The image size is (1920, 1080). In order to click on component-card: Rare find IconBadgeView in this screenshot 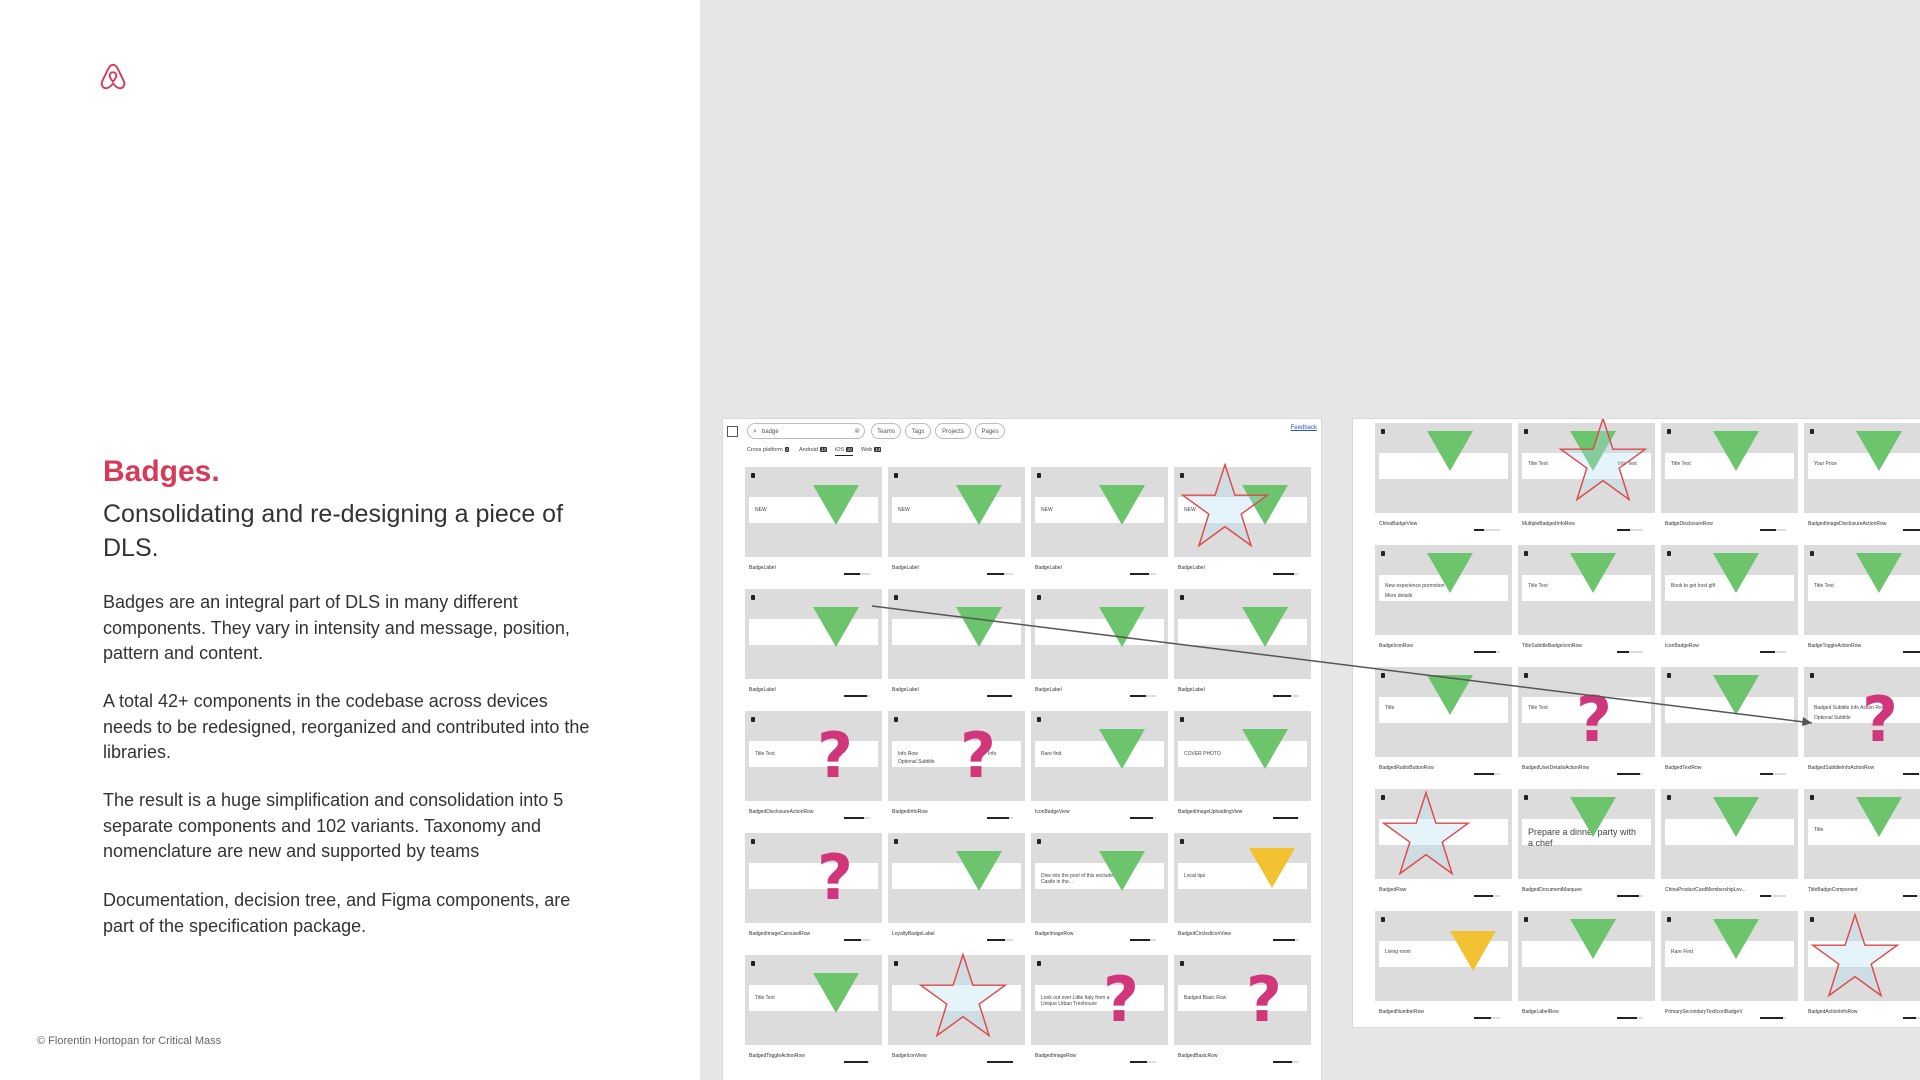, I will do `click(1099, 767)`.